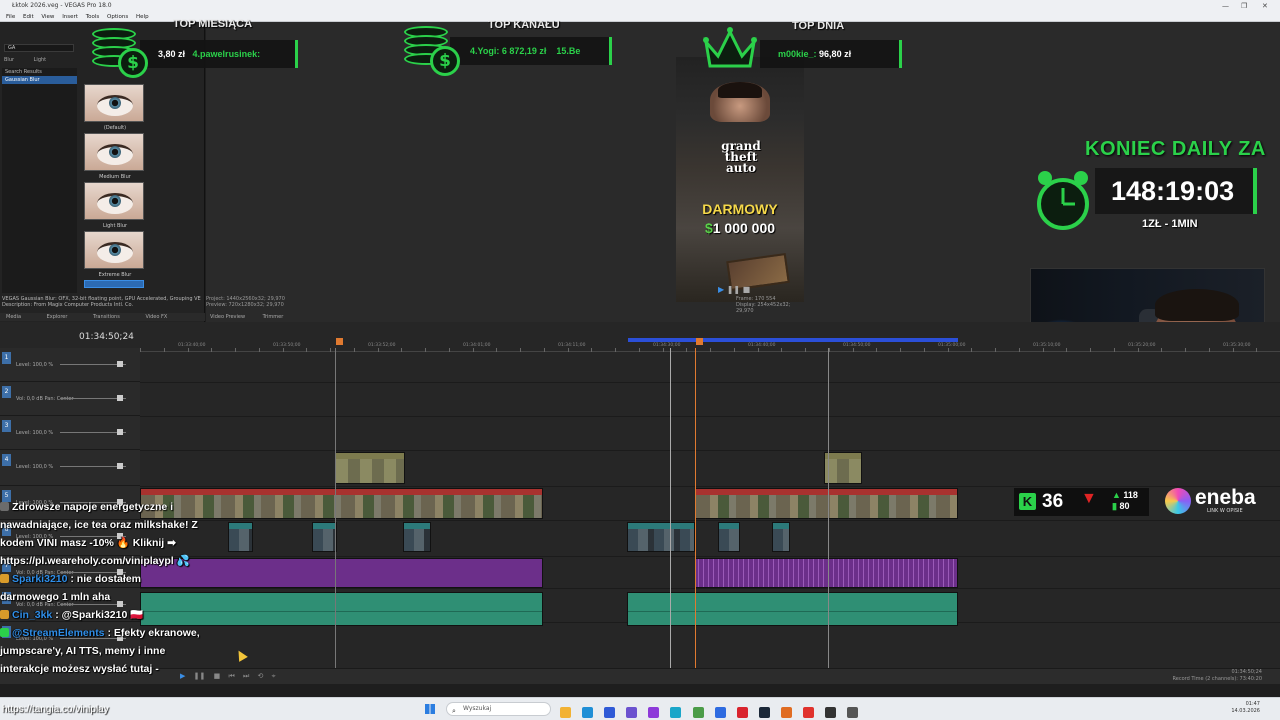  Describe the element at coordinates (70, 399) in the screenshot. I see `track-header: 2 Vol: 0,0 dB Pan: Center` at that location.